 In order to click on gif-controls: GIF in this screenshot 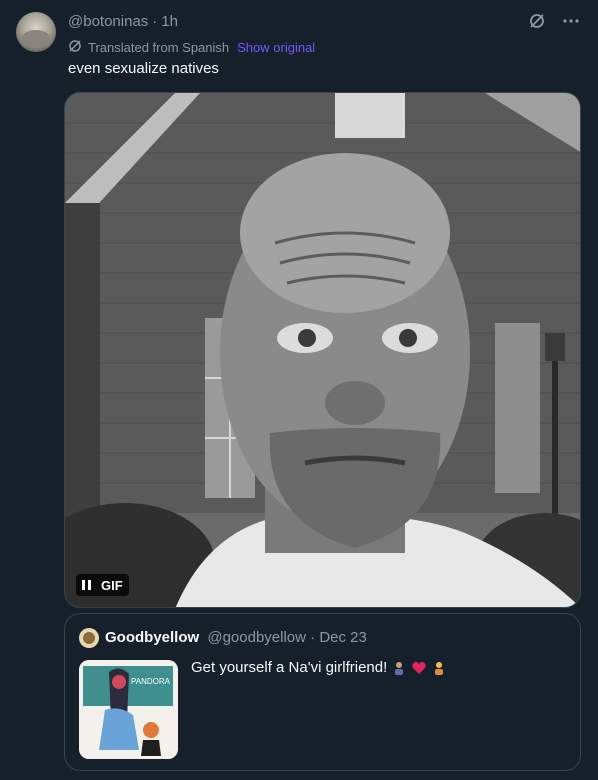, I will do `click(102, 585)`.